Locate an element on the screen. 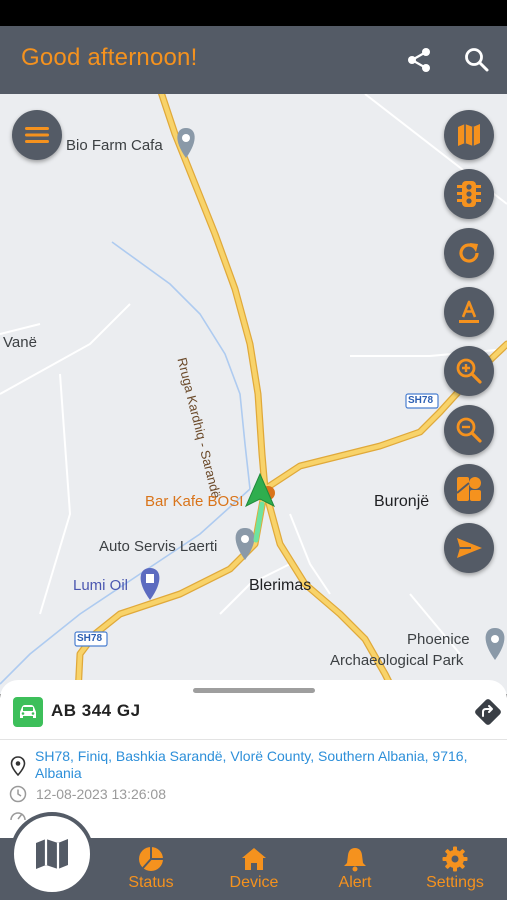 This screenshot has width=507, height=900. place-label-blerimas: Blerimas is located at coordinates (280, 585).